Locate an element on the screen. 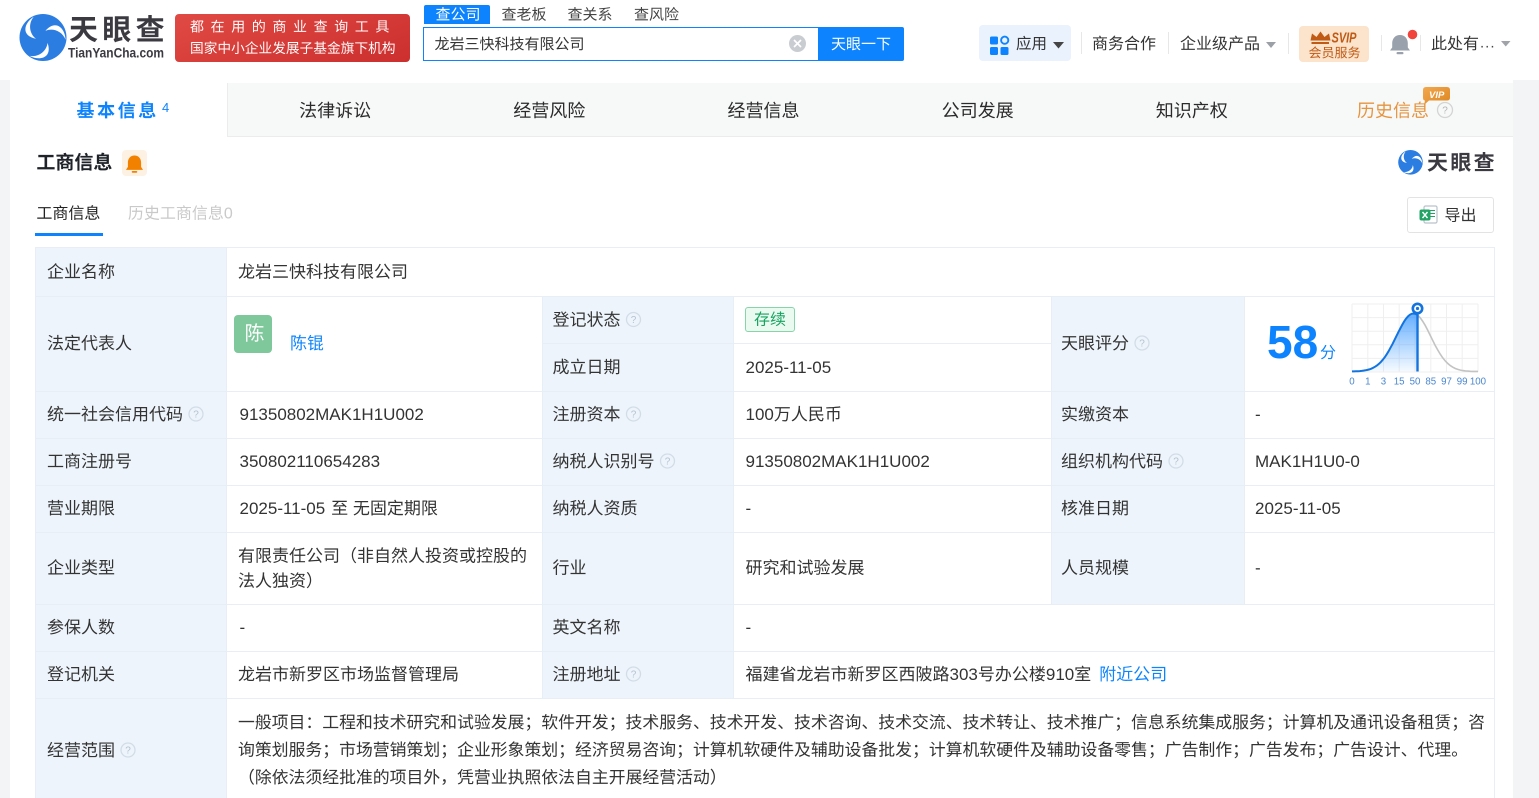  svg-text: 910 is located at coordinates (1060, 674).